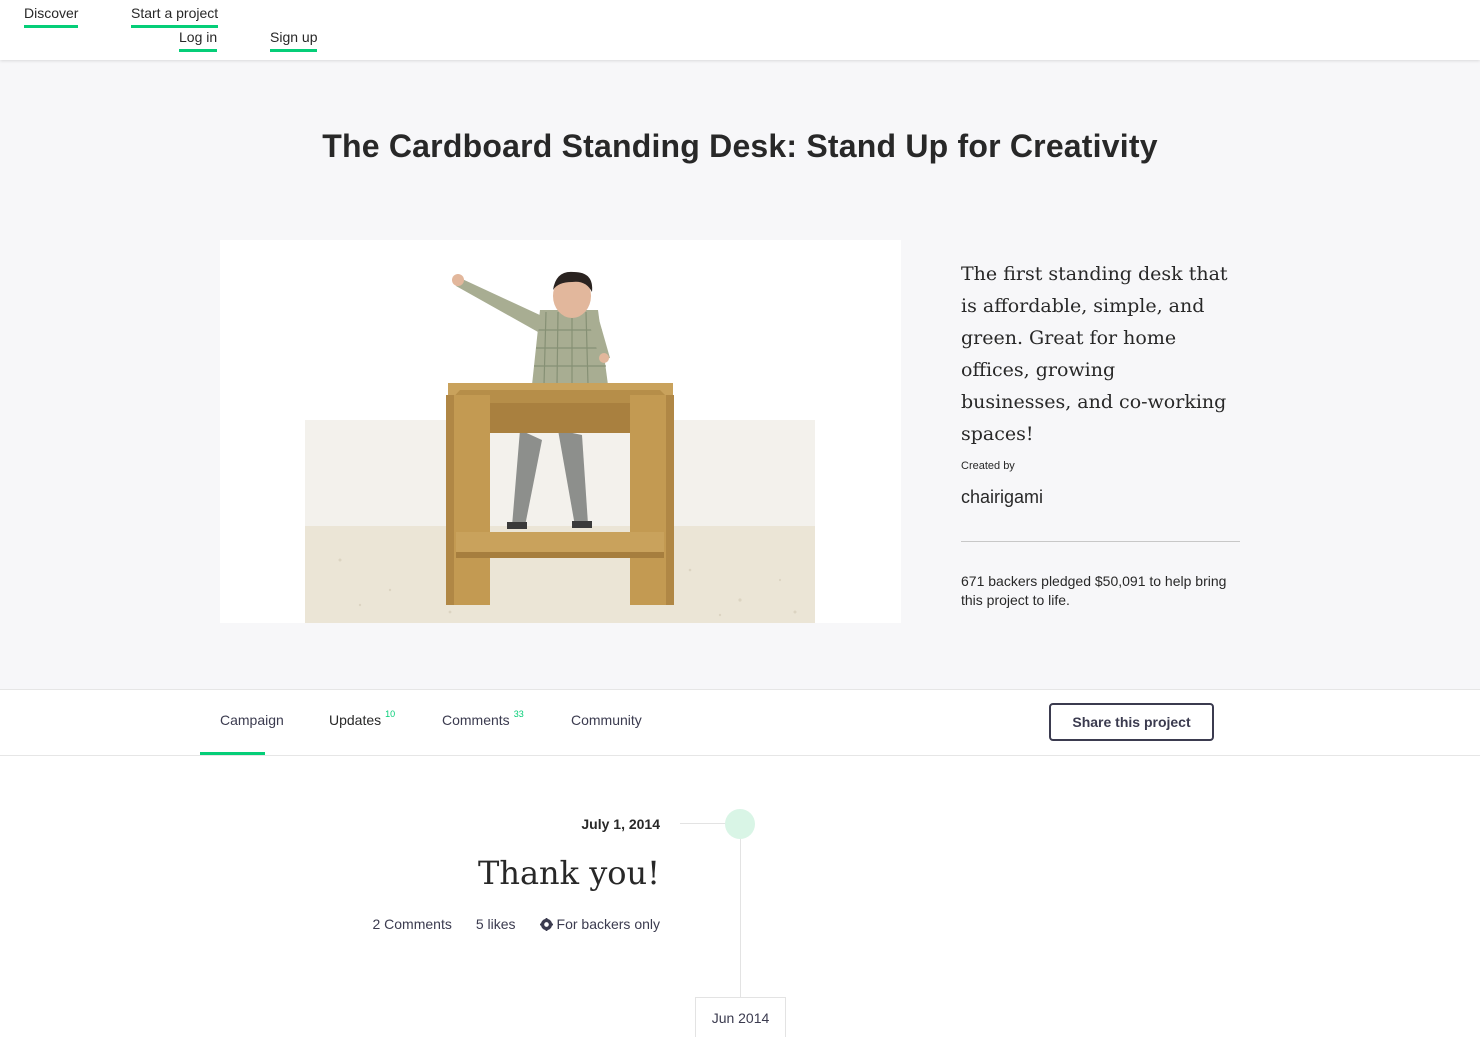 The height and width of the screenshot is (1037, 1480). I want to click on update-visibility: For backers only, so click(599, 924).